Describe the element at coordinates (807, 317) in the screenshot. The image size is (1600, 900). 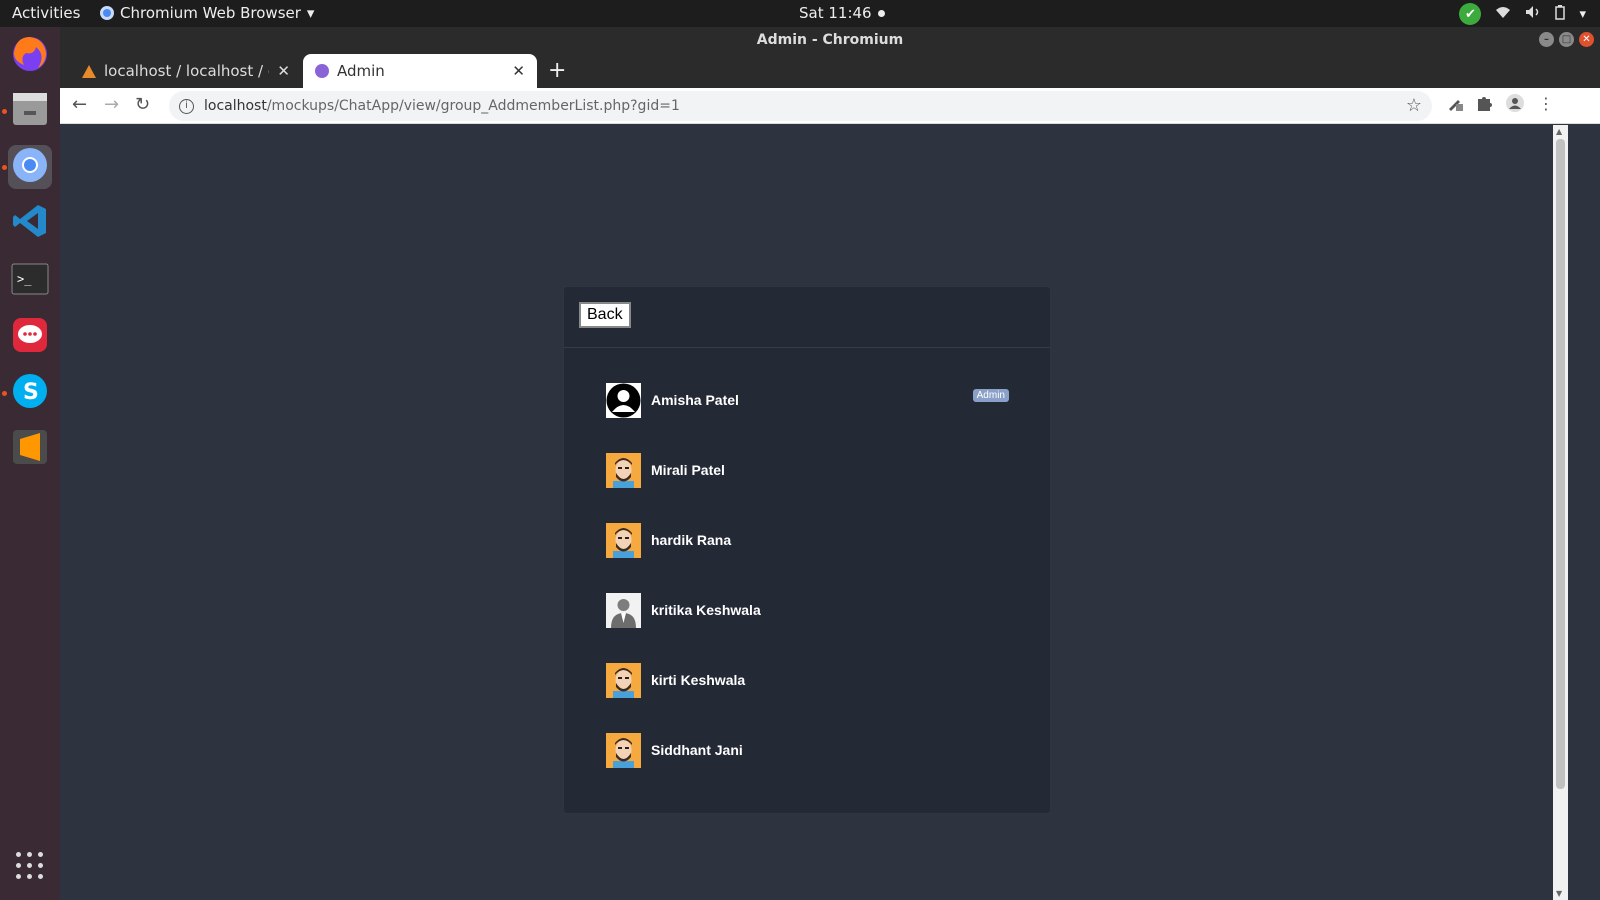
I see `card-header: Back` at that location.